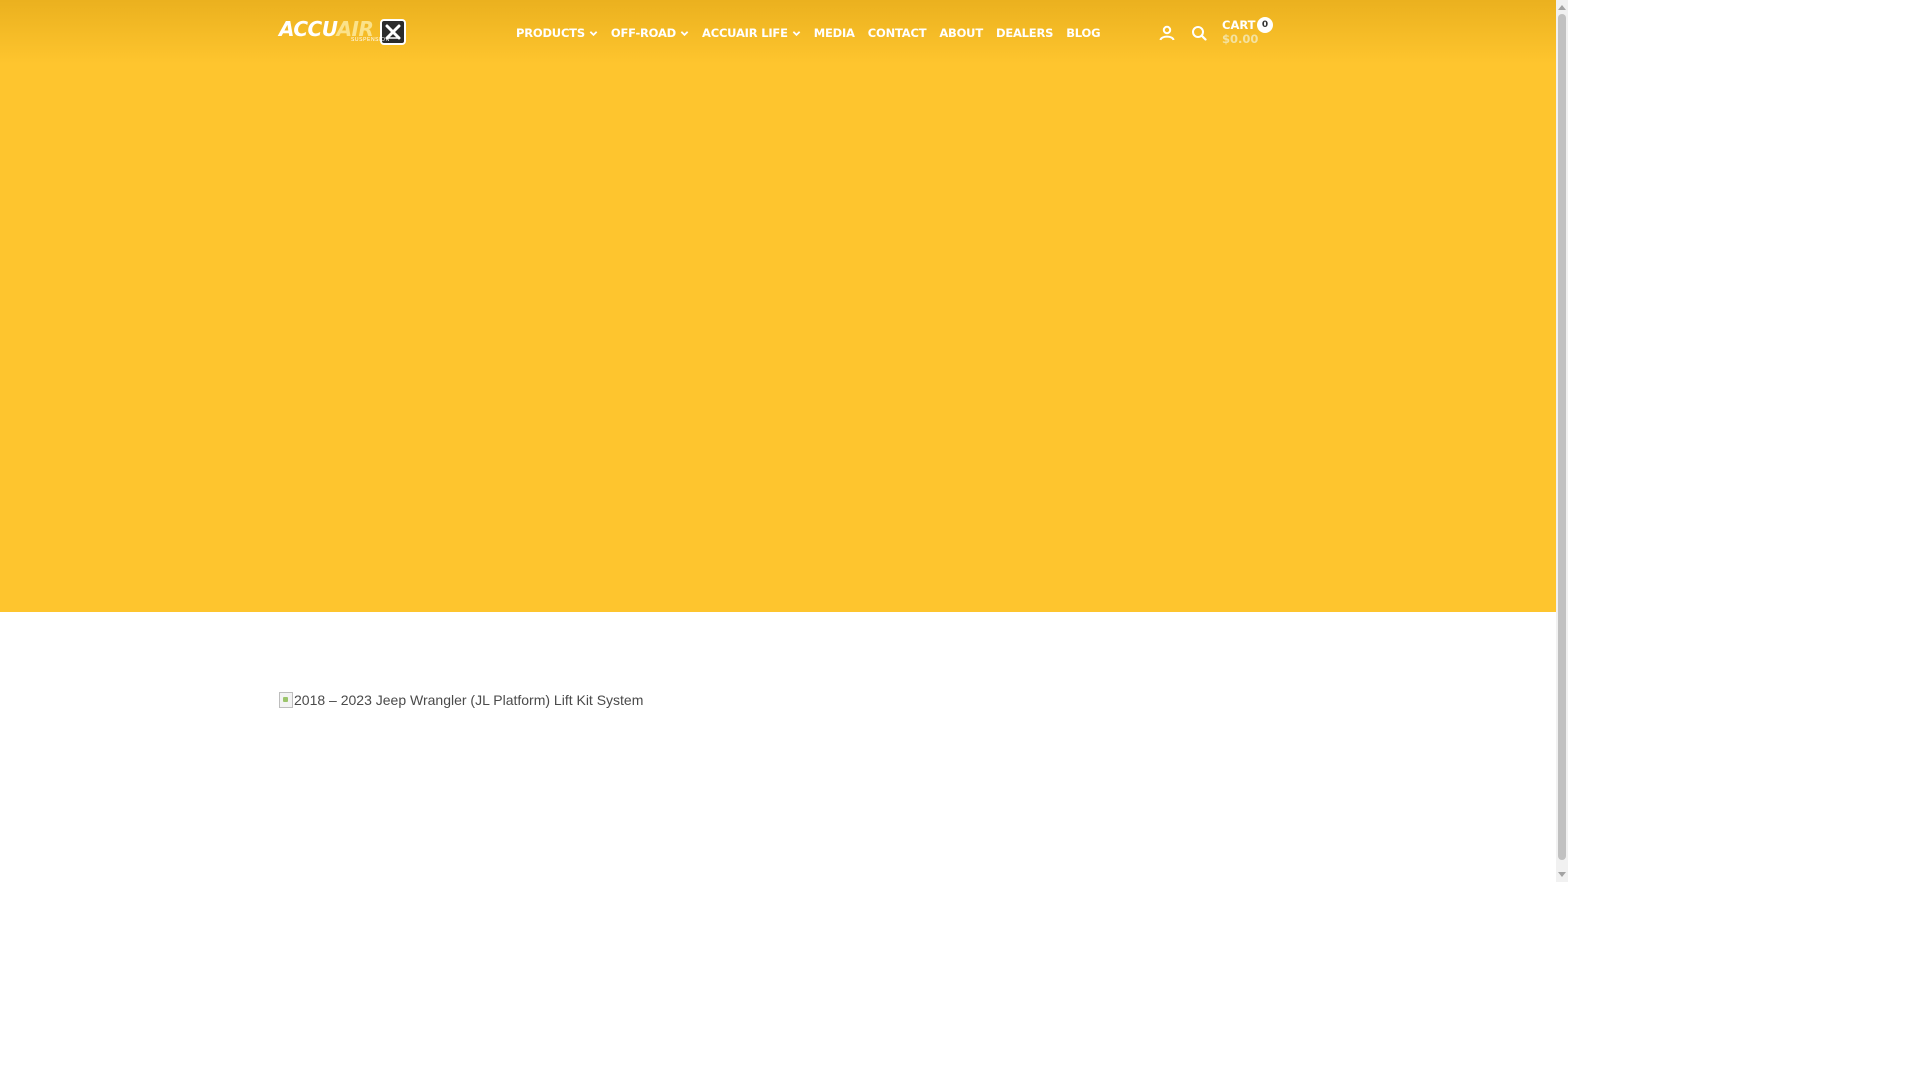 This screenshot has height=1080, width=1920. I want to click on nav-item-products: PRODUCTS, so click(557, 33).